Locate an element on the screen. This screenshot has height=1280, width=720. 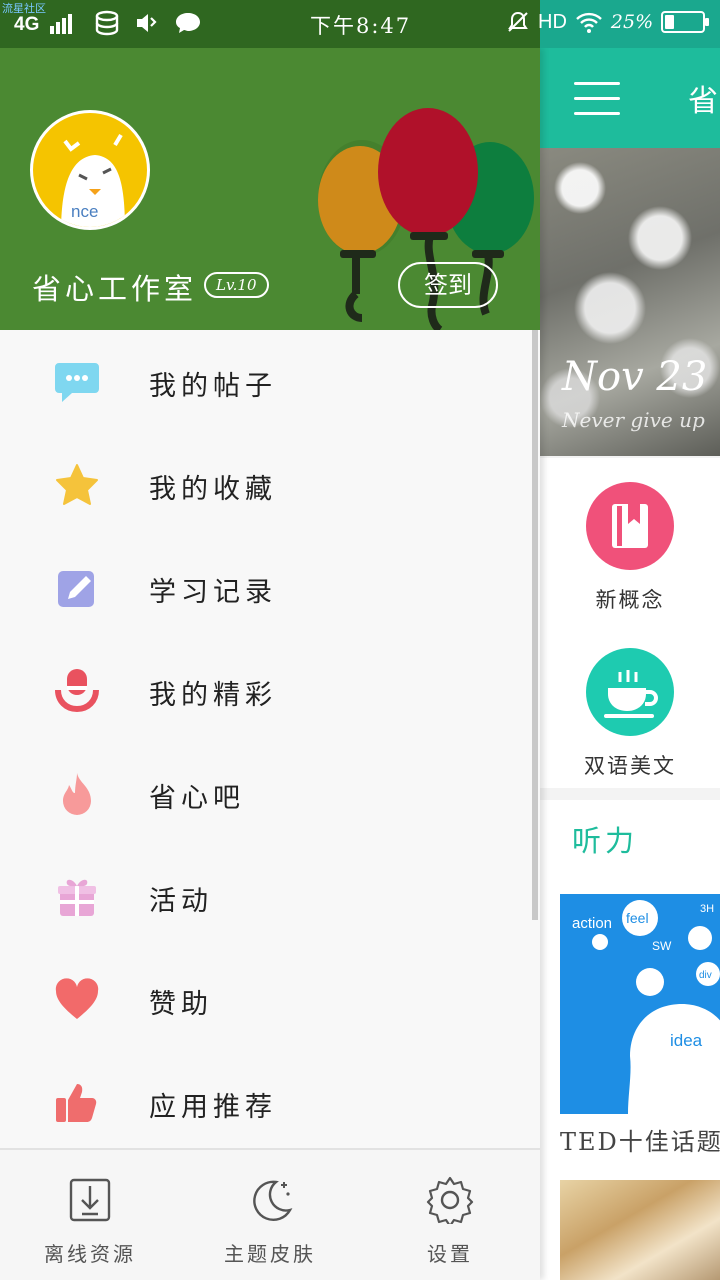
ted-word-3h: 3H is located at coordinates (707, 909).